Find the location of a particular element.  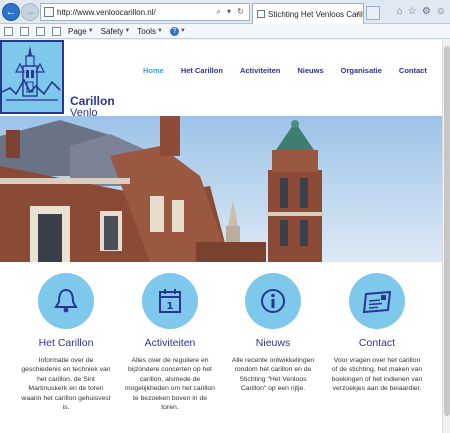

nav-contact: Contact is located at coordinates (413, 70).